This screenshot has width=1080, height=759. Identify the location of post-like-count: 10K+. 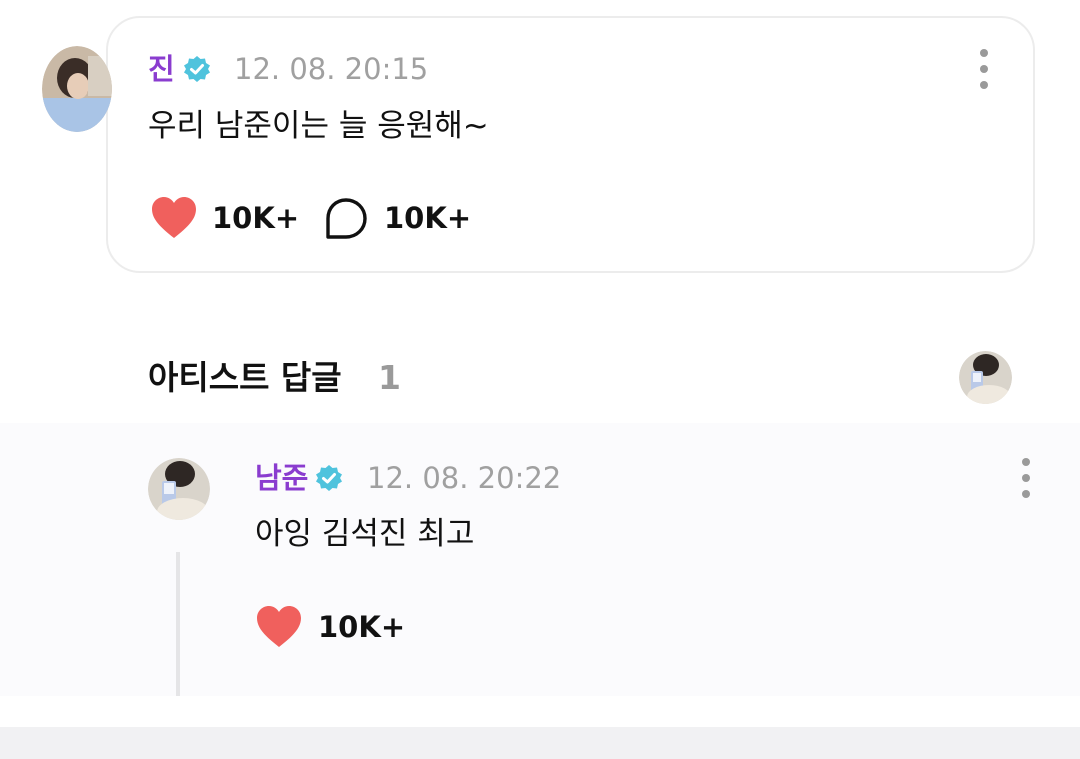
(256, 218).